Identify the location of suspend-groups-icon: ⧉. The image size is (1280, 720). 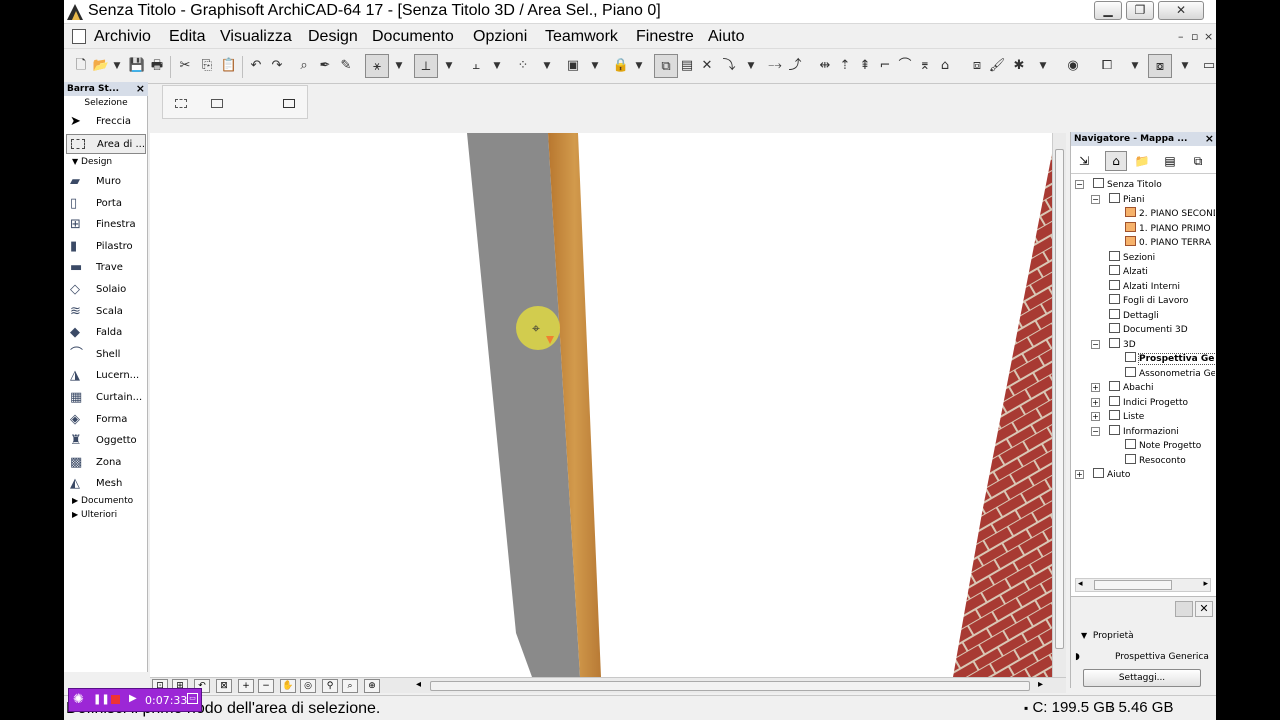
(666, 66).